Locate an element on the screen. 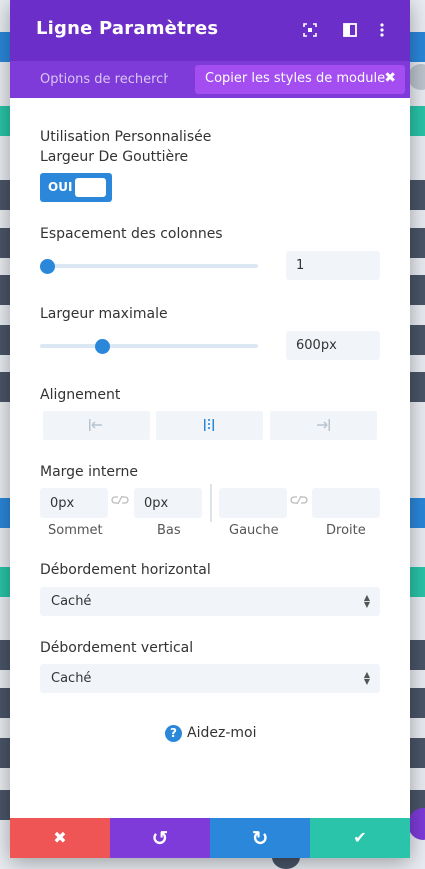  undo-button: ↺ is located at coordinates (160, 838).